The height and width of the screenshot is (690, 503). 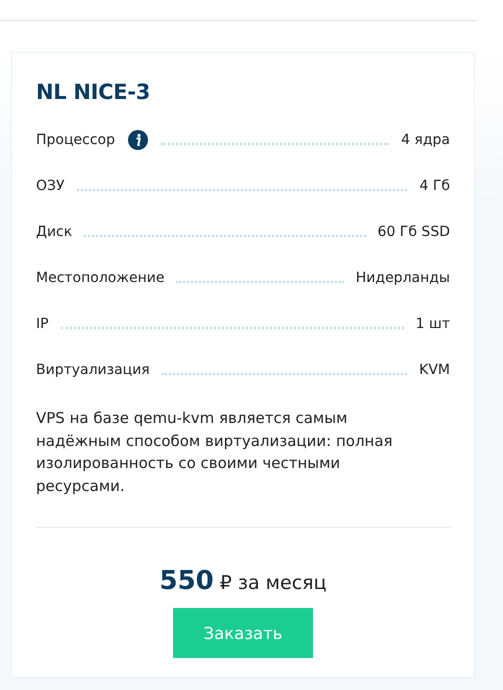 I want to click on spec-value: 1 шт, so click(x=433, y=324).